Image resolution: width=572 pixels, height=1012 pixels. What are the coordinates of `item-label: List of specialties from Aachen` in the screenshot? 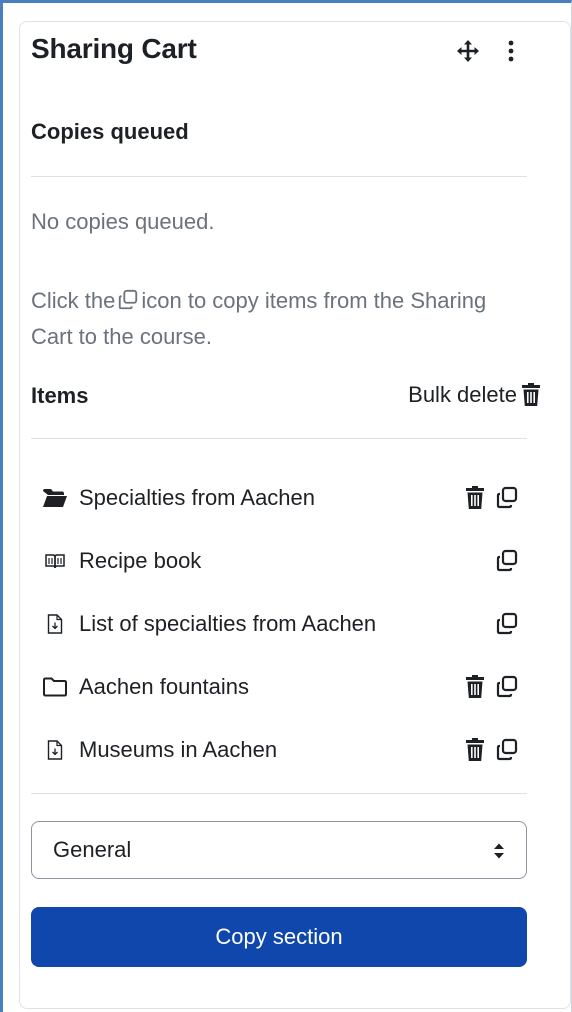 It's located at (269, 624).